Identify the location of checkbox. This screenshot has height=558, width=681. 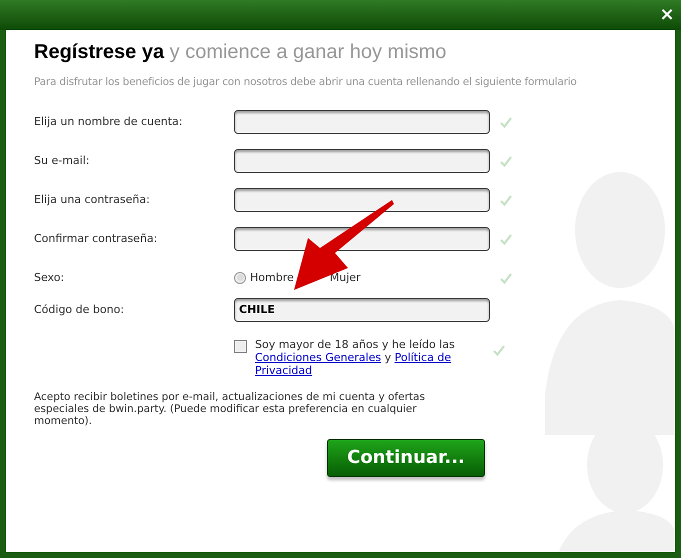
(240, 346).